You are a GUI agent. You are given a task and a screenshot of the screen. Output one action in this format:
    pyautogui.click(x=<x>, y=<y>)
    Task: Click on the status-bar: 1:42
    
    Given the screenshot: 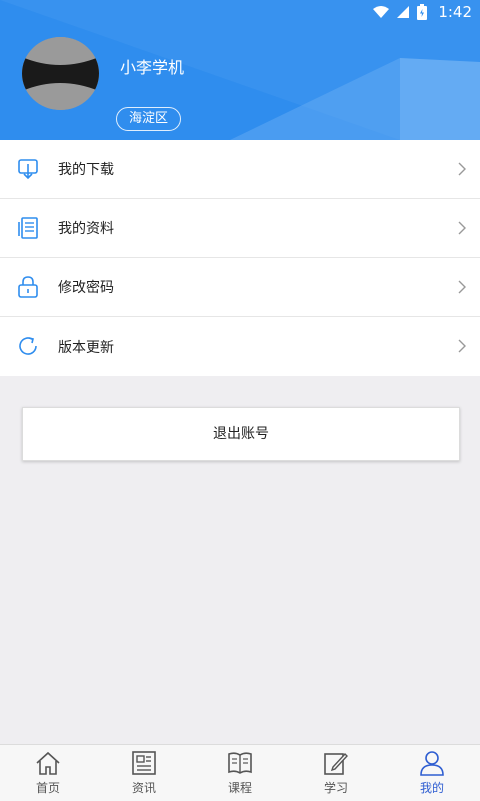 What is the action you would take?
    pyautogui.click(x=240, y=13)
    